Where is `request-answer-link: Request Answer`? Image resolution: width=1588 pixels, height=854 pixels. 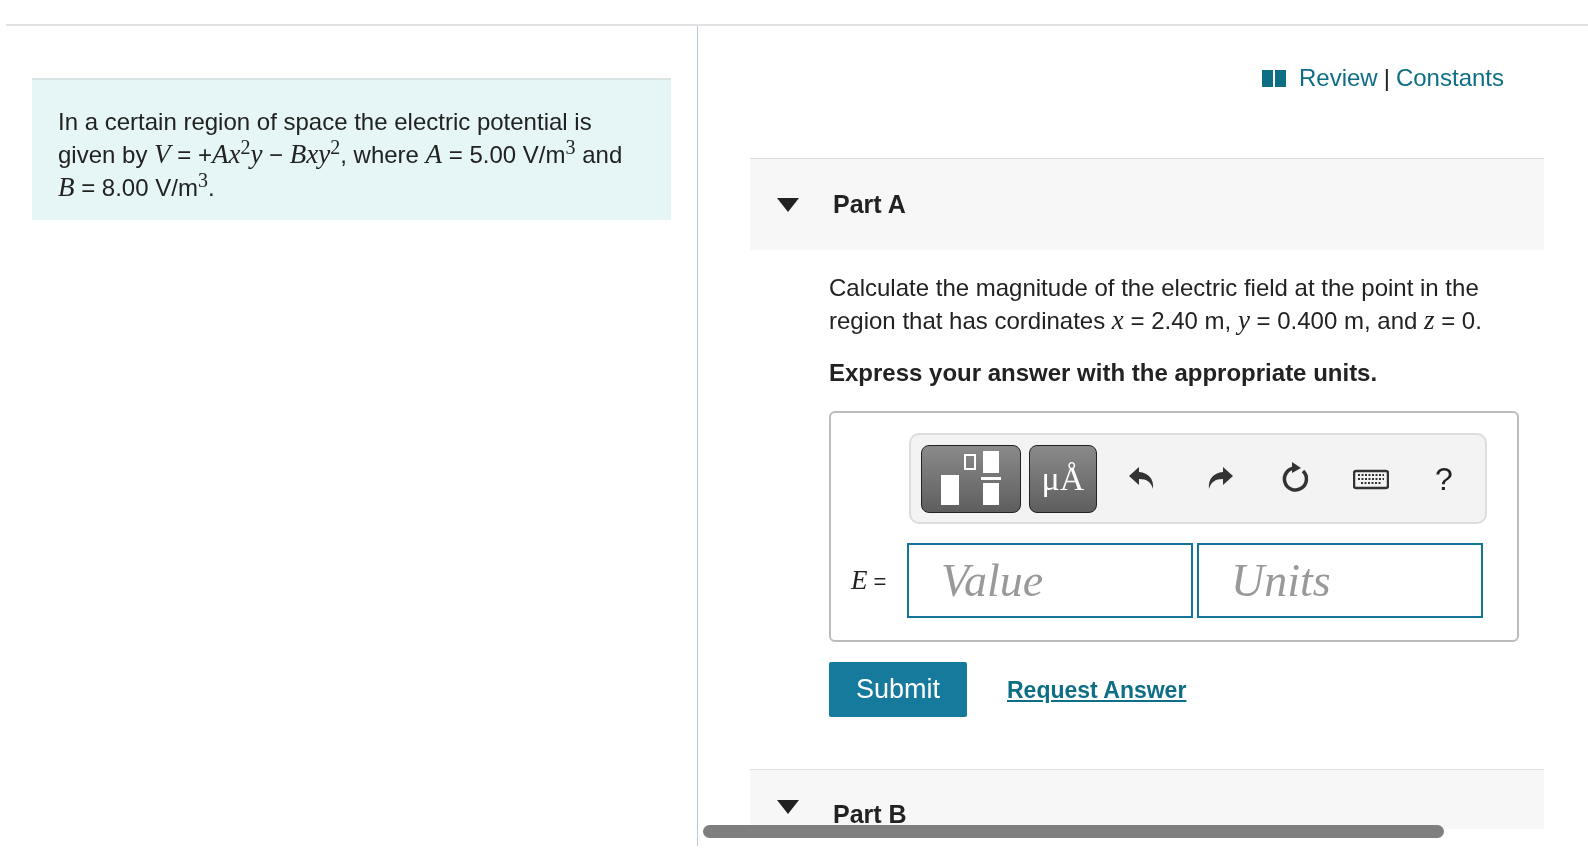
request-answer-link: Request Answer is located at coordinates (1097, 689).